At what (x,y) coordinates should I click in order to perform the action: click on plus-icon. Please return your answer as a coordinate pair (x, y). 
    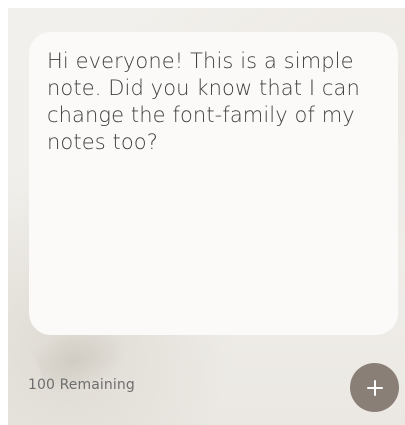
    Looking at the image, I should click on (374, 387).